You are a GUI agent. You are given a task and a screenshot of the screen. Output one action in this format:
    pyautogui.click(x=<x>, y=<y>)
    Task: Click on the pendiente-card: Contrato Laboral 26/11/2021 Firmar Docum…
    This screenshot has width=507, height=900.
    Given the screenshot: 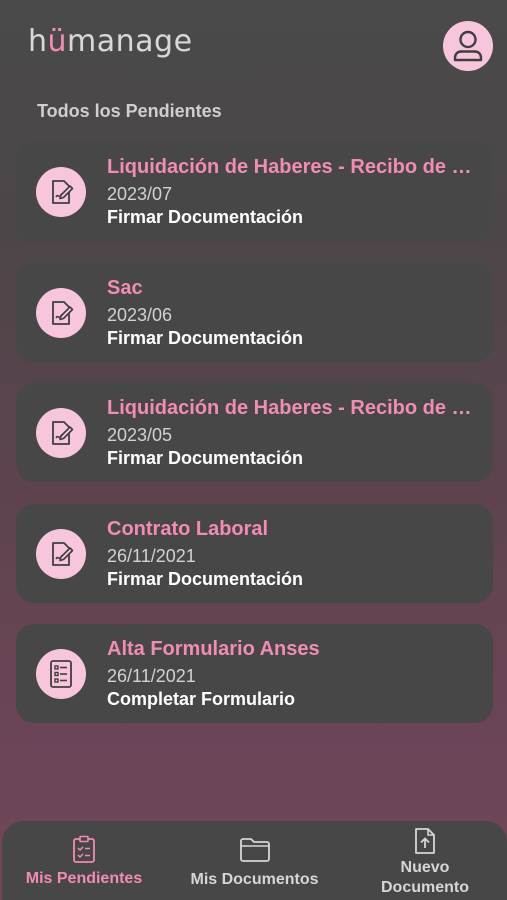 What is the action you would take?
    pyautogui.click(x=254, y=553)
    